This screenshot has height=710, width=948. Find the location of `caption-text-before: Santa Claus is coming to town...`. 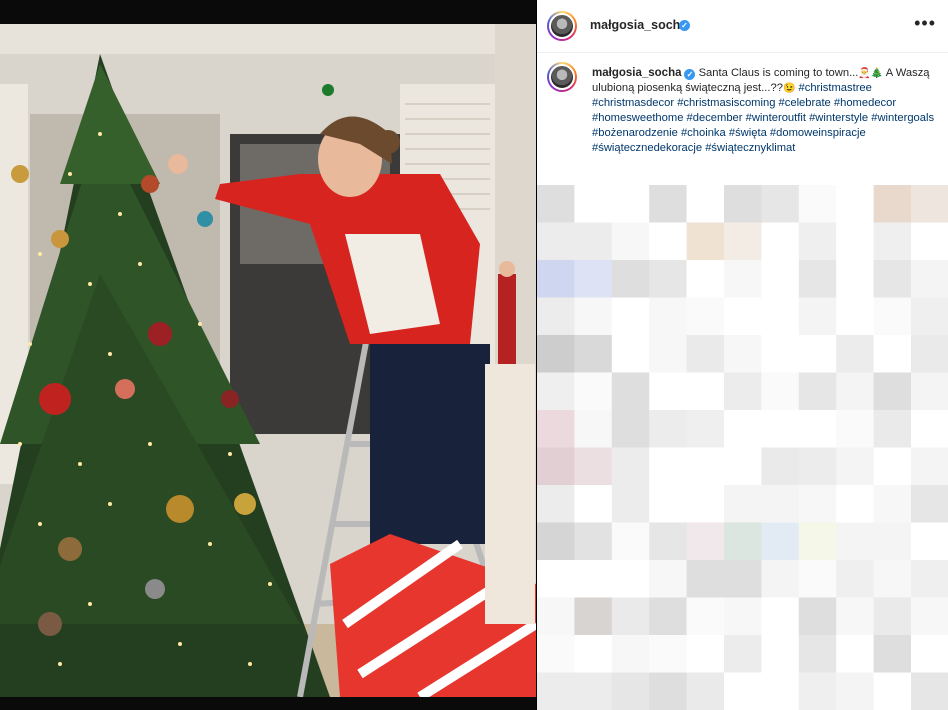

caption-text-before: Santa Claus is coming to town... is located at coordinates (778, 73).